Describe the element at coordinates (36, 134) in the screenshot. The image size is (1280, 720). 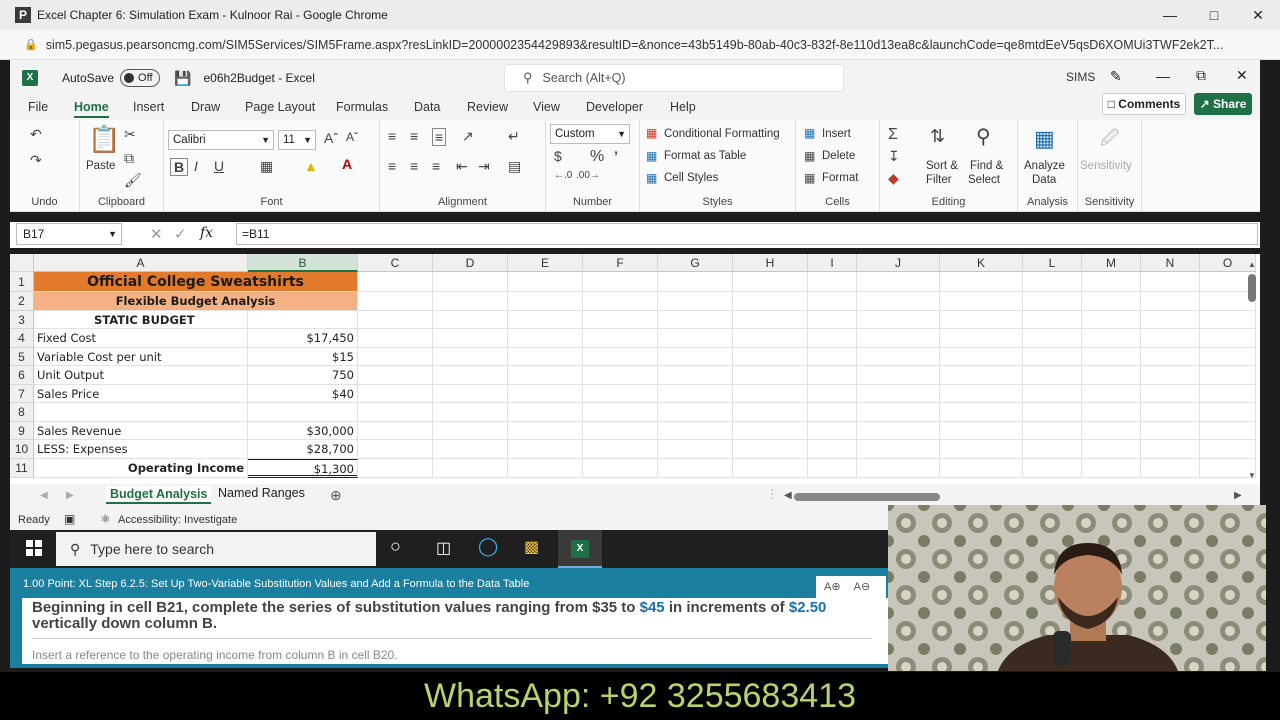
I see `undo-icon: ↶` at that location.